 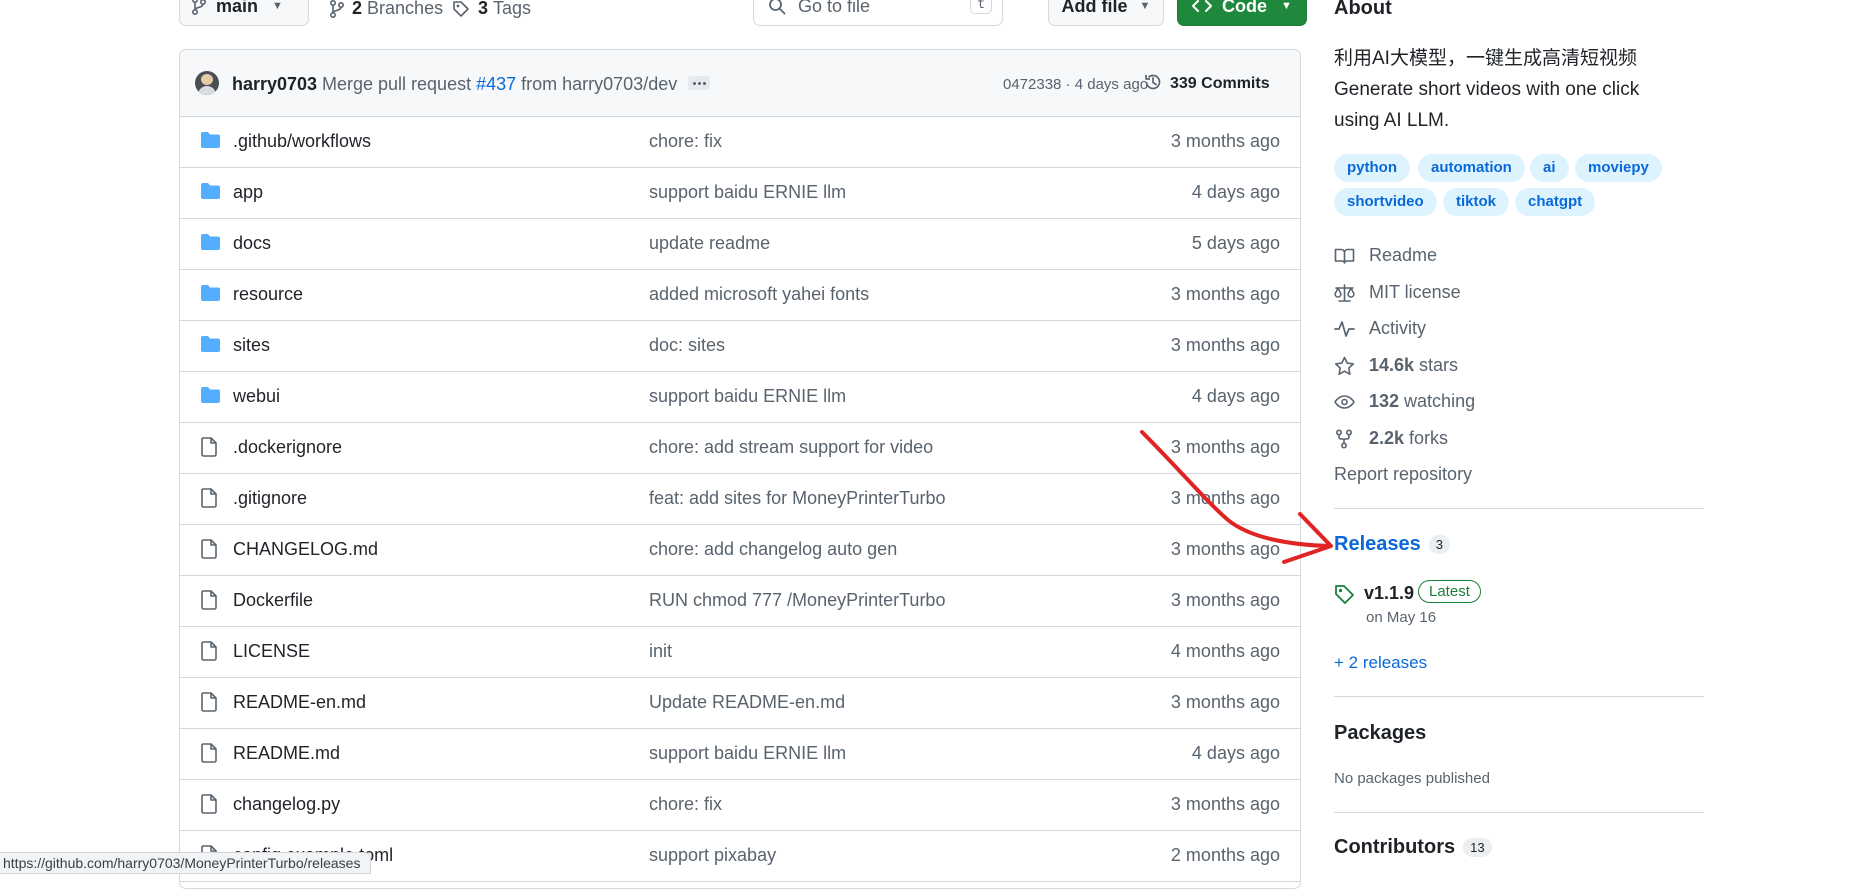 I want to click on branches-link: 2 Branches, so click(x=386, y=9).